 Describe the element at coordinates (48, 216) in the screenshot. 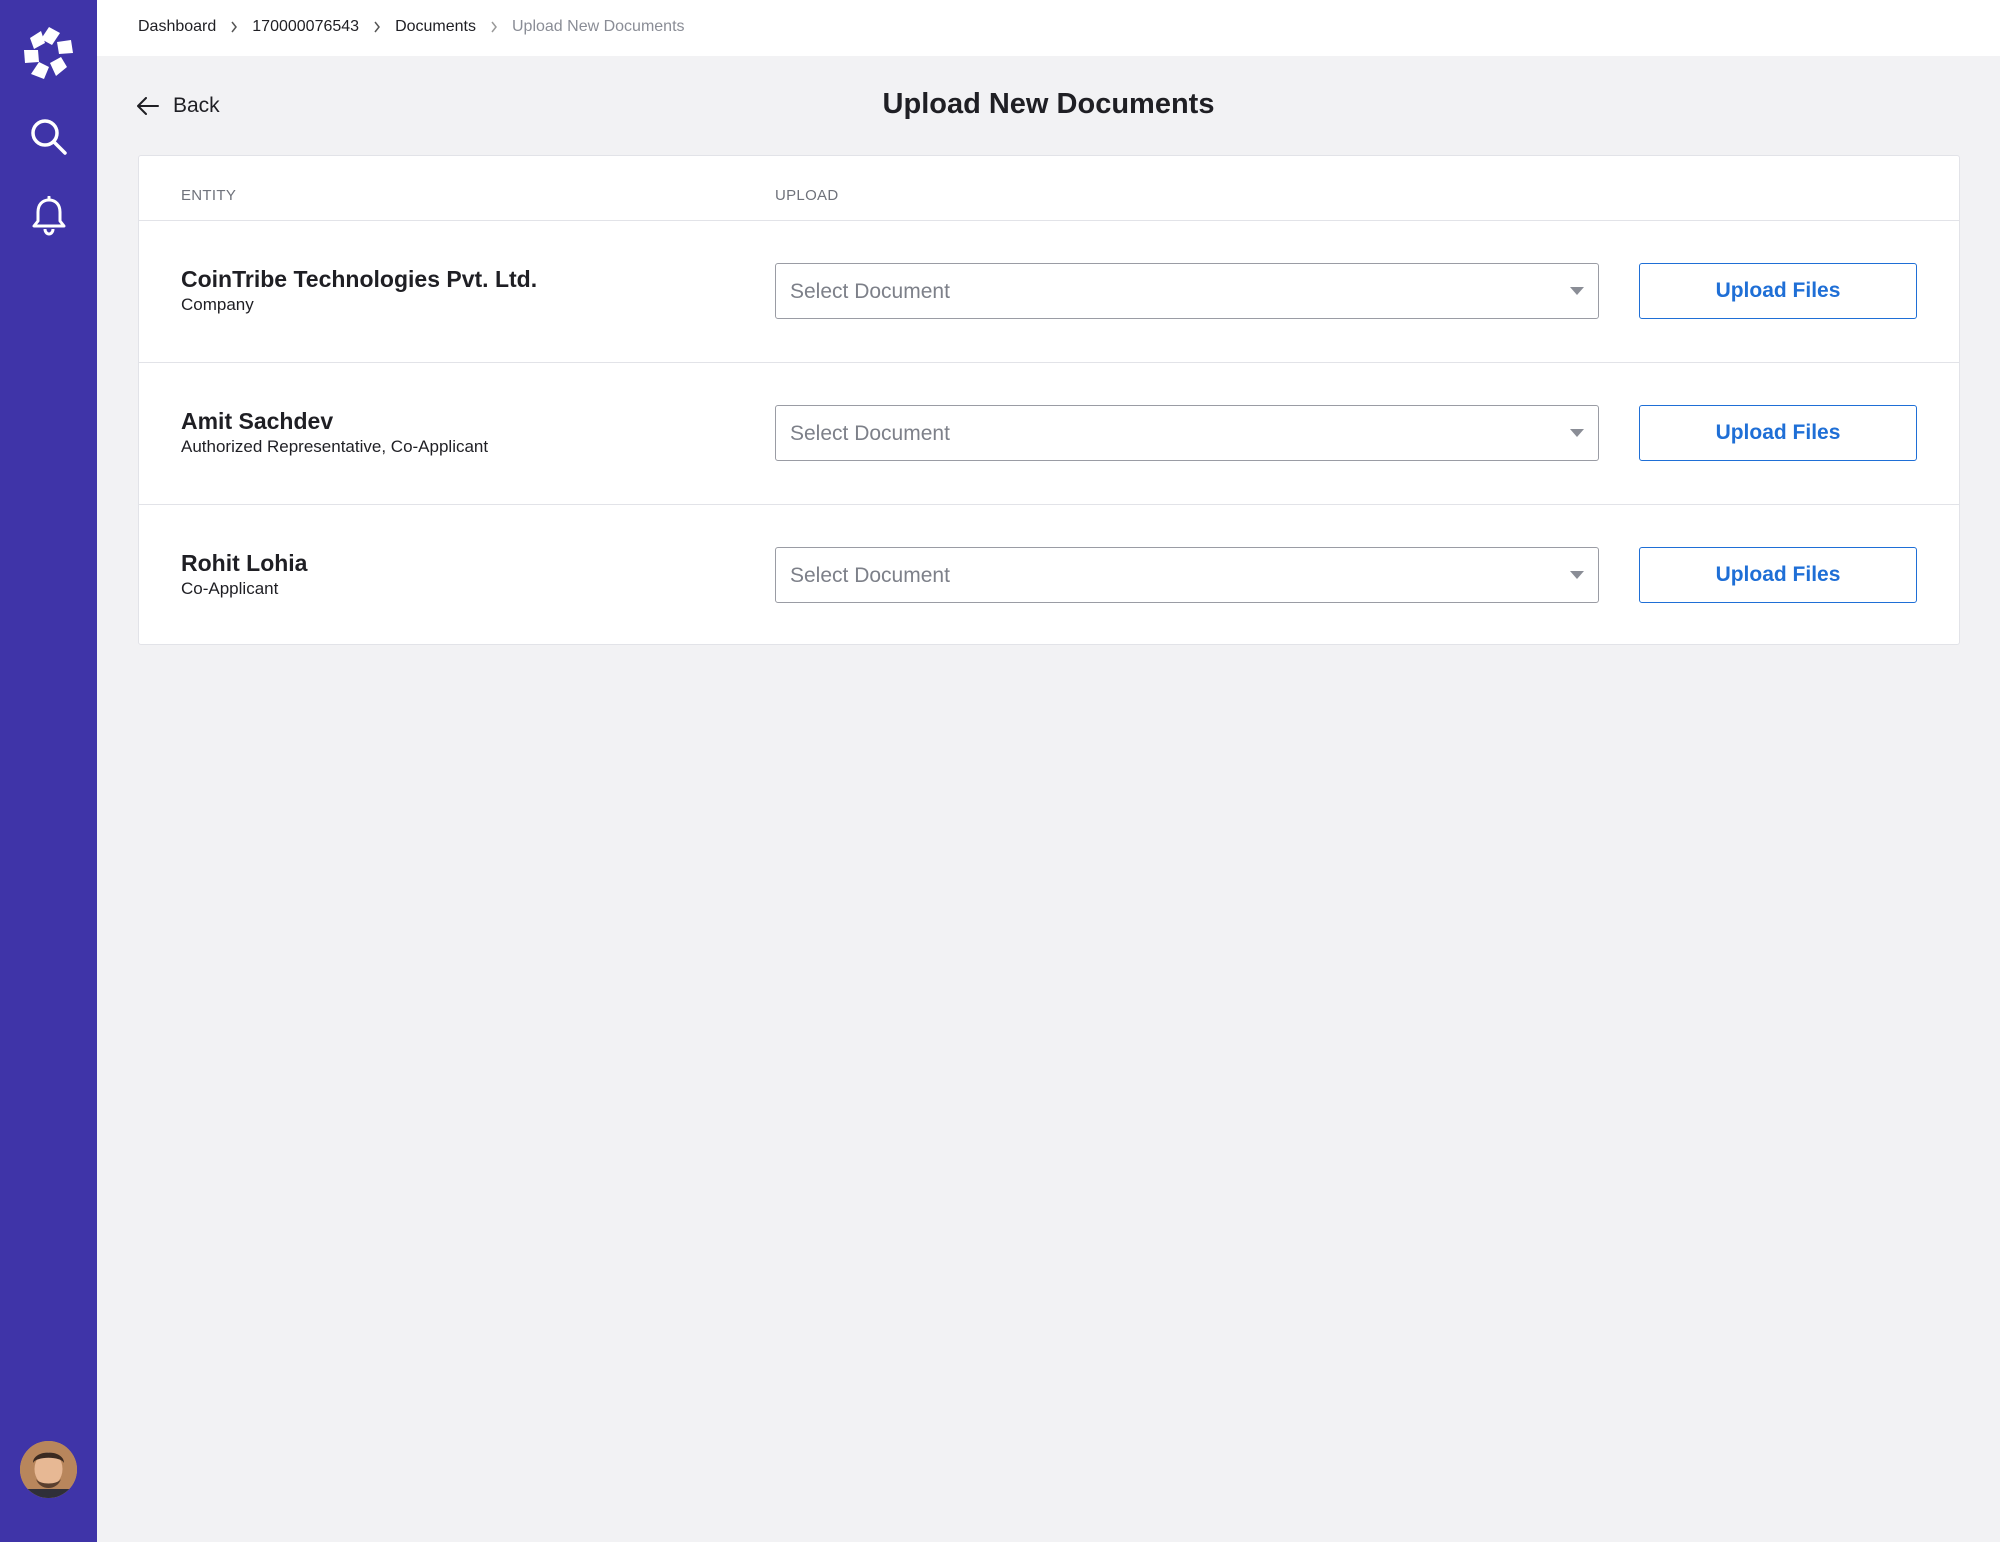

I see `bell-icon` at that location.